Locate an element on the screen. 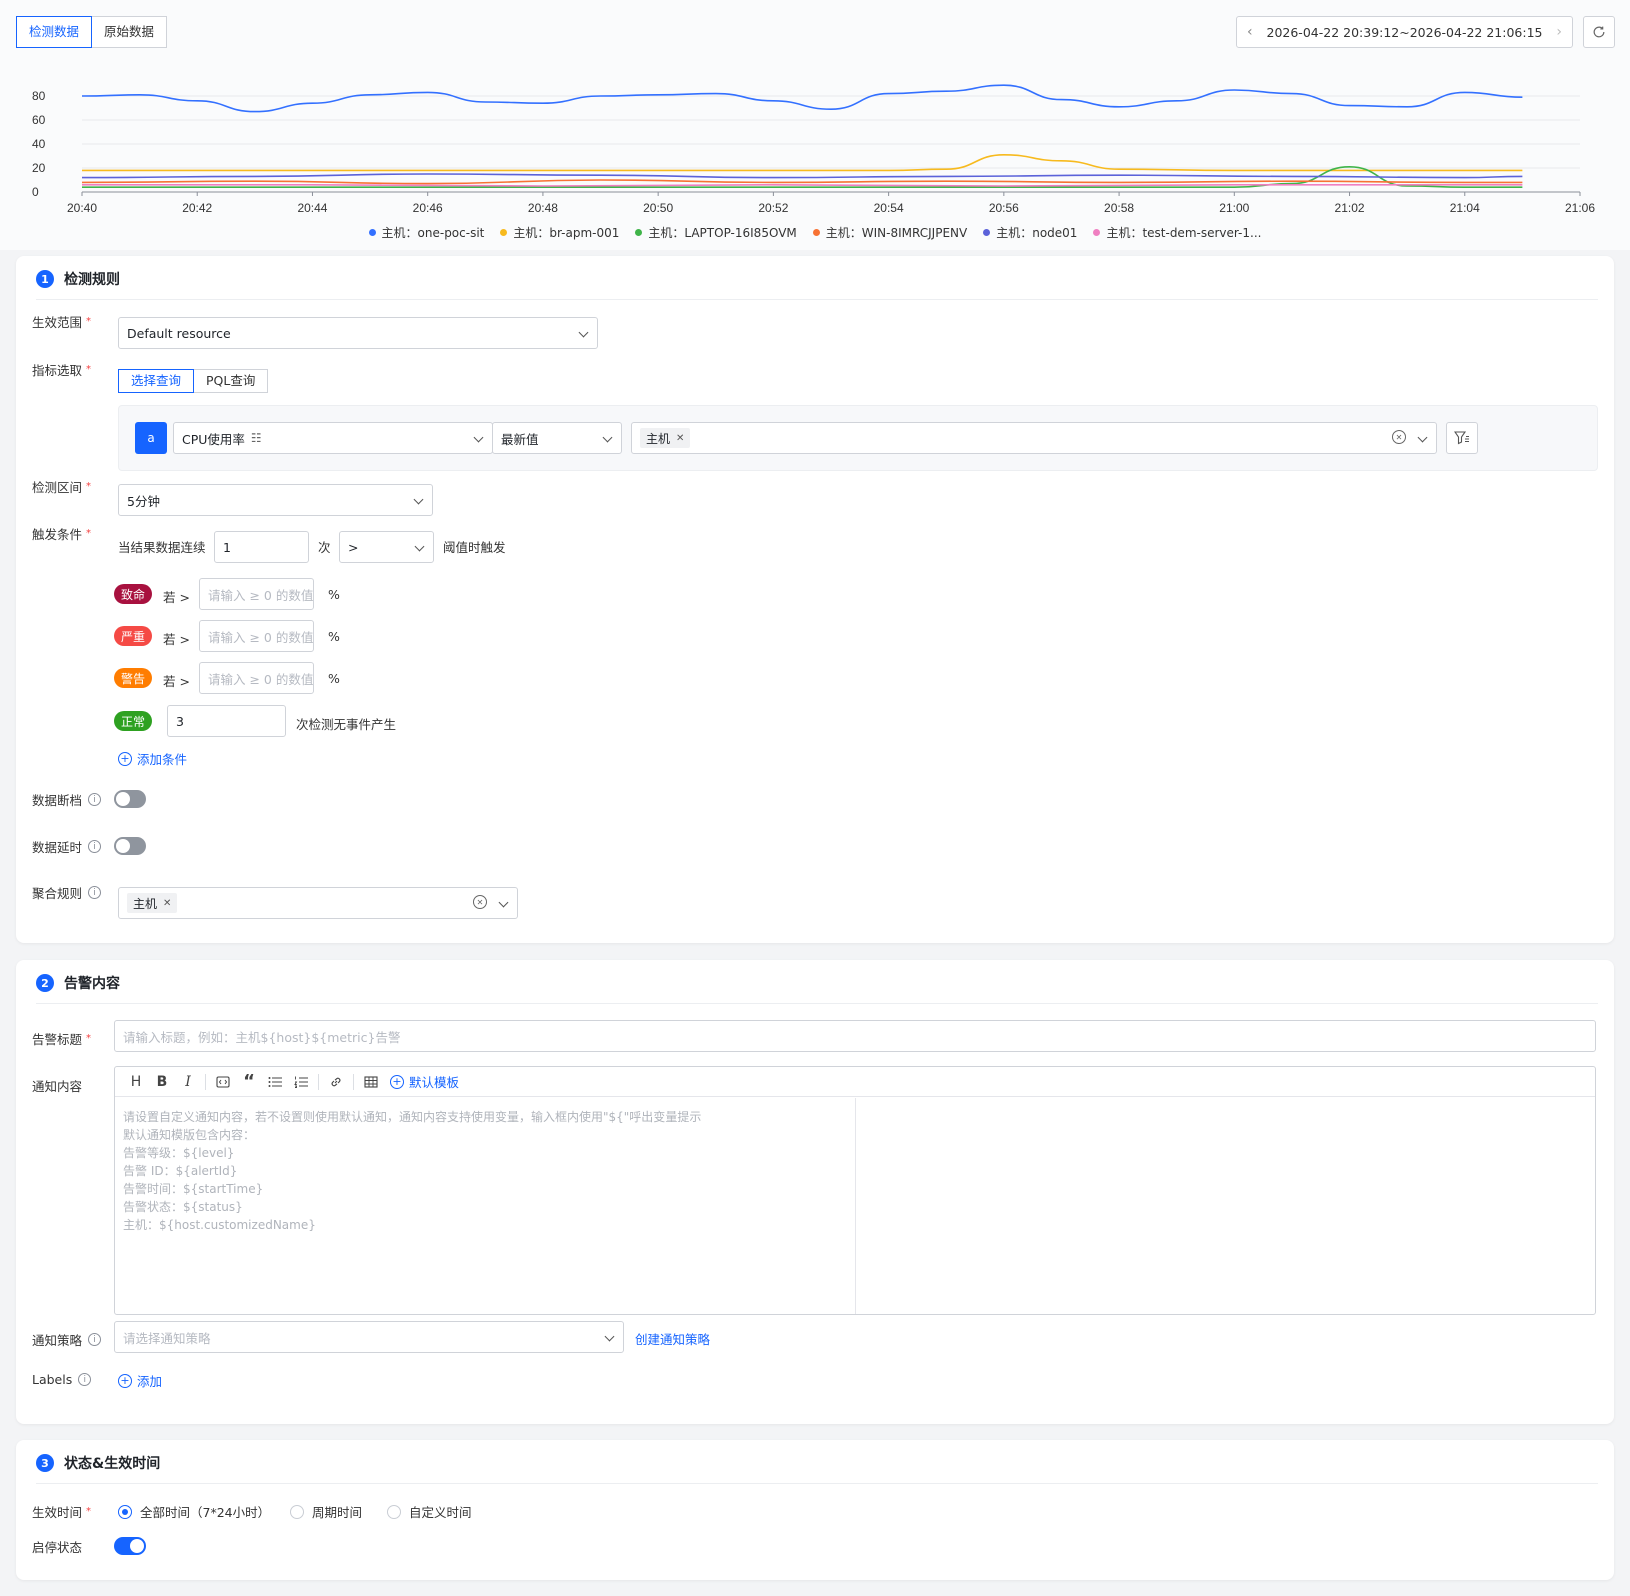 Image resolution: width=1630 pixels, height=1596 pixels. legend-item: 主机：node01 is located at coordinates (1030, 232).